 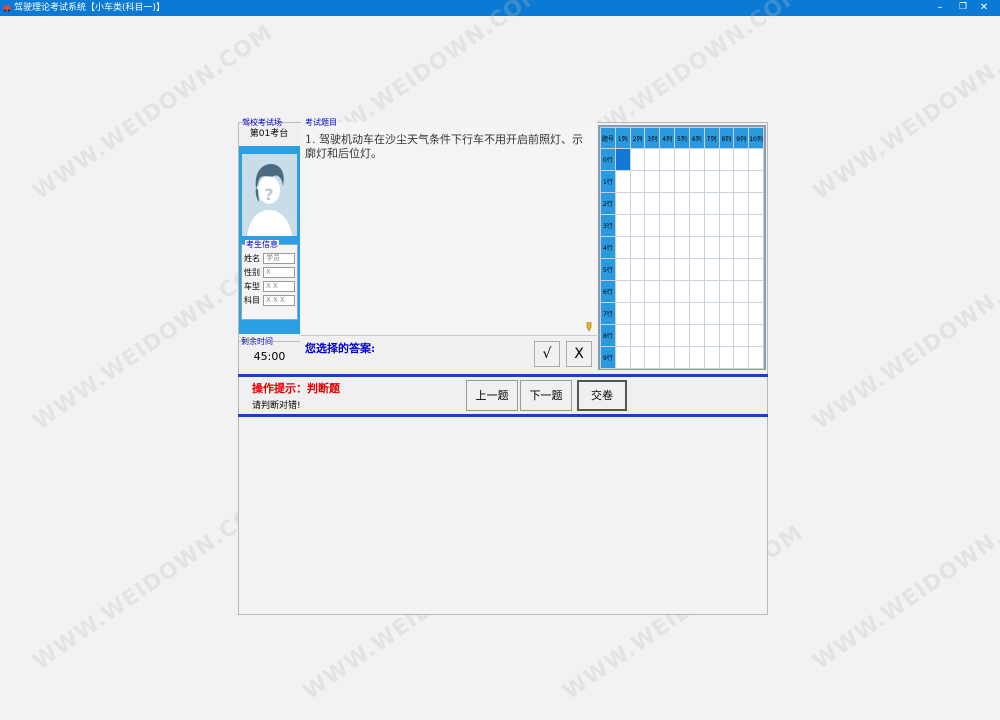 I want to click on close-button: ✕, so click(x=984, y=8).